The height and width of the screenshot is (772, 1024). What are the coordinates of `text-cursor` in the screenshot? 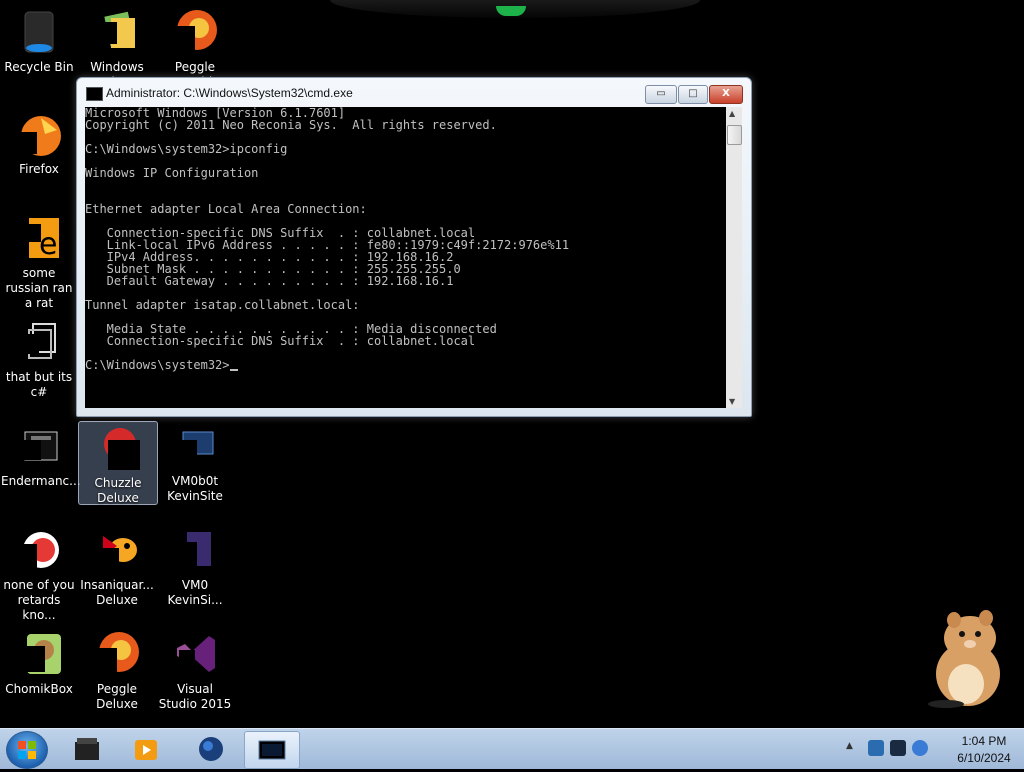 It's located at (233, 370).